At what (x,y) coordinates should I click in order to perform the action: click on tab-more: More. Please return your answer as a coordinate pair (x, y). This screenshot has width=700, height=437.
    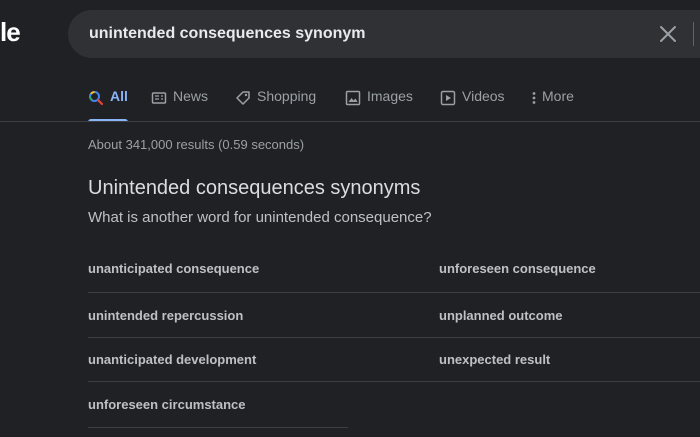
    Looking at the image, I should click on (552, 106).